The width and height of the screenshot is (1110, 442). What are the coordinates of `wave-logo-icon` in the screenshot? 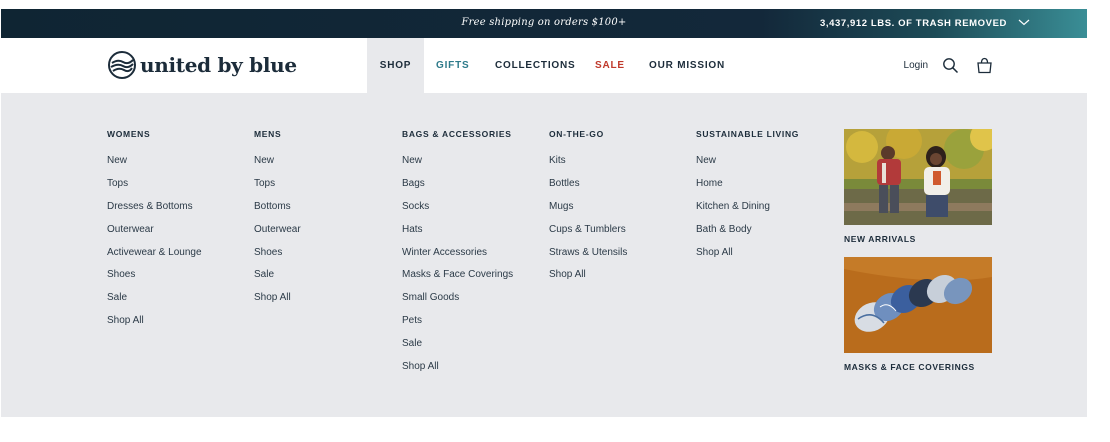 It's located at (122, 65).